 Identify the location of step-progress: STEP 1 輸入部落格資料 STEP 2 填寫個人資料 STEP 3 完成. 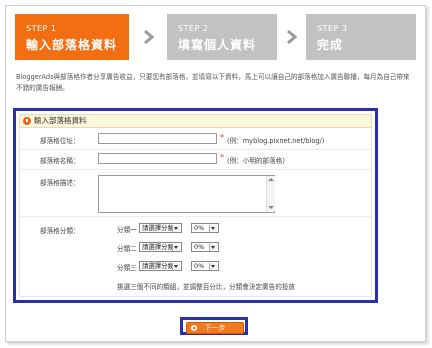
(219, 37).